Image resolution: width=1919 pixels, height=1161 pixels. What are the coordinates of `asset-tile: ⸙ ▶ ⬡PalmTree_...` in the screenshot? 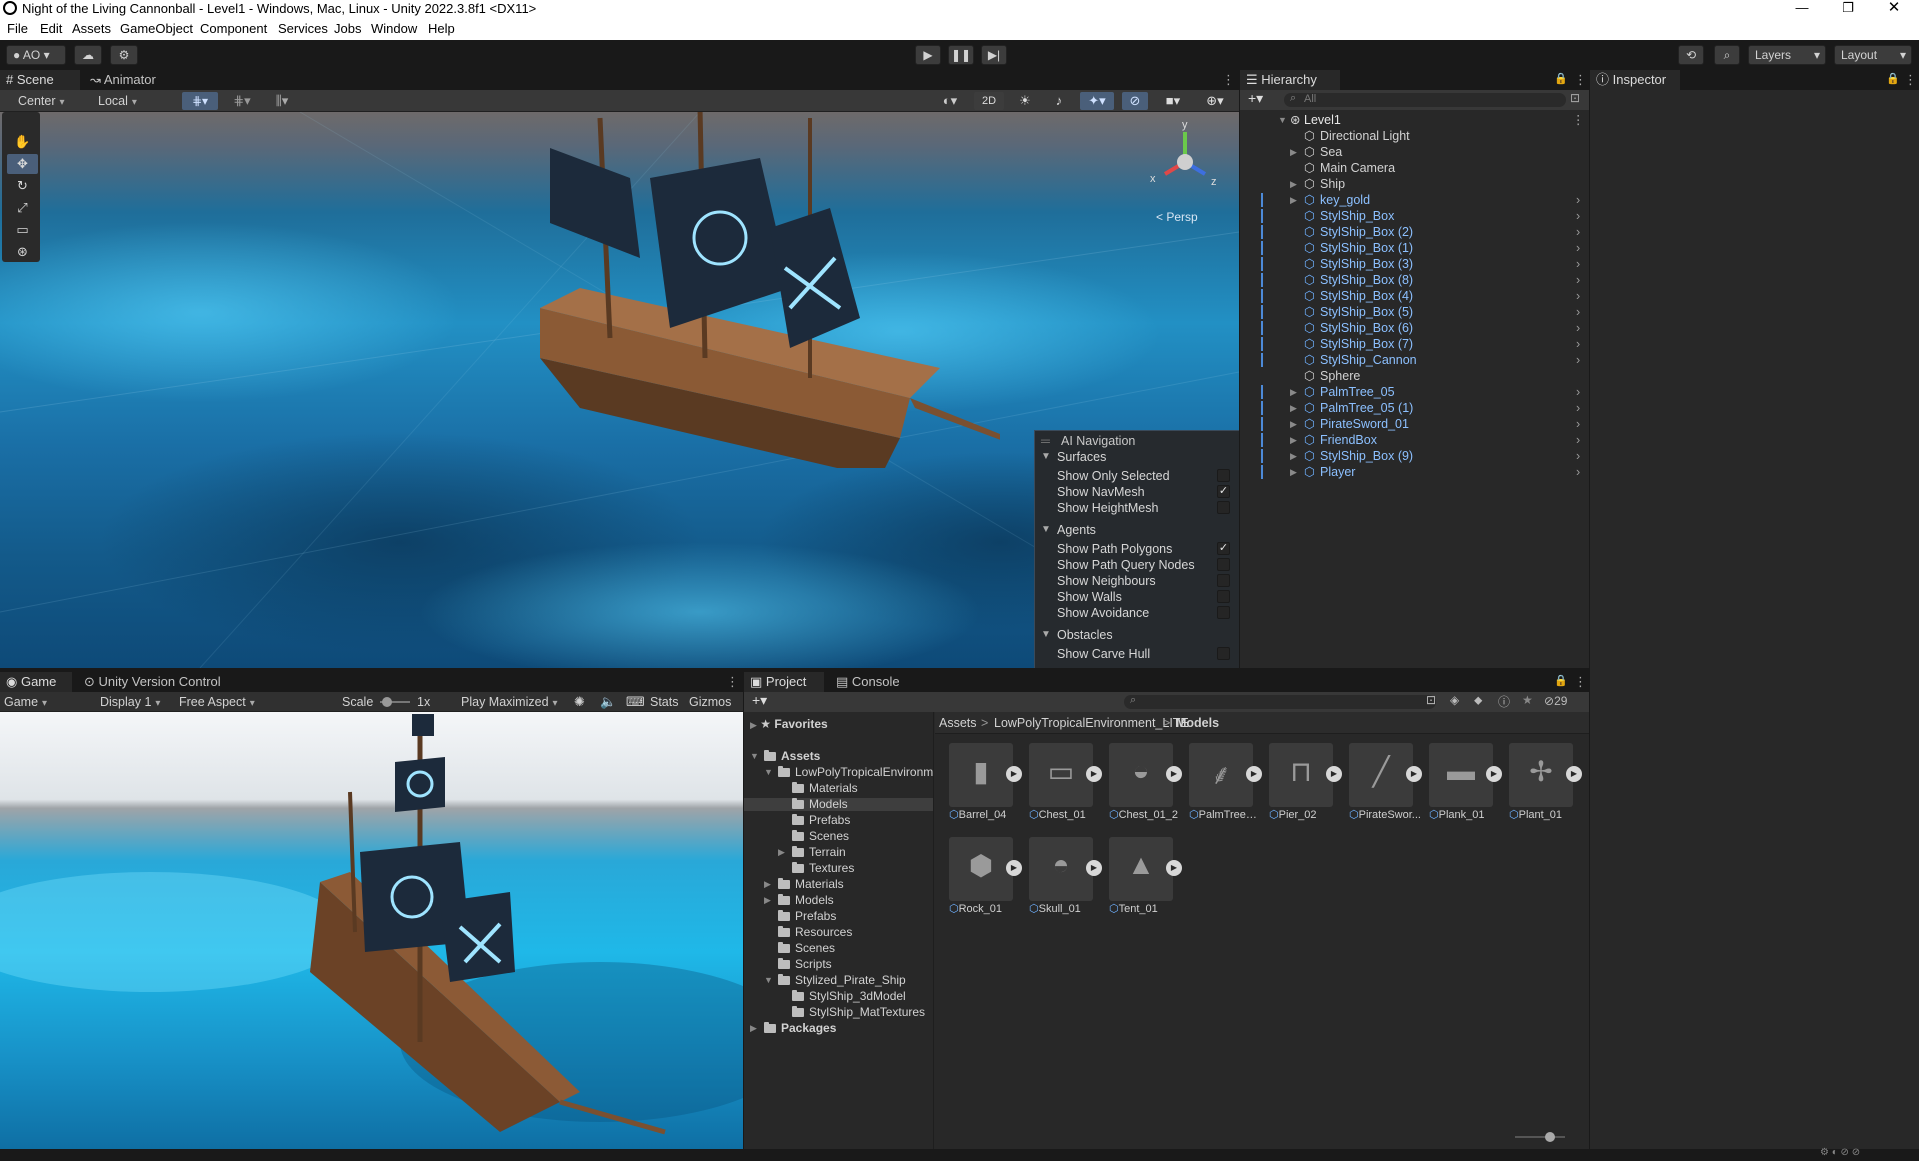 It's located at (1225, 782).